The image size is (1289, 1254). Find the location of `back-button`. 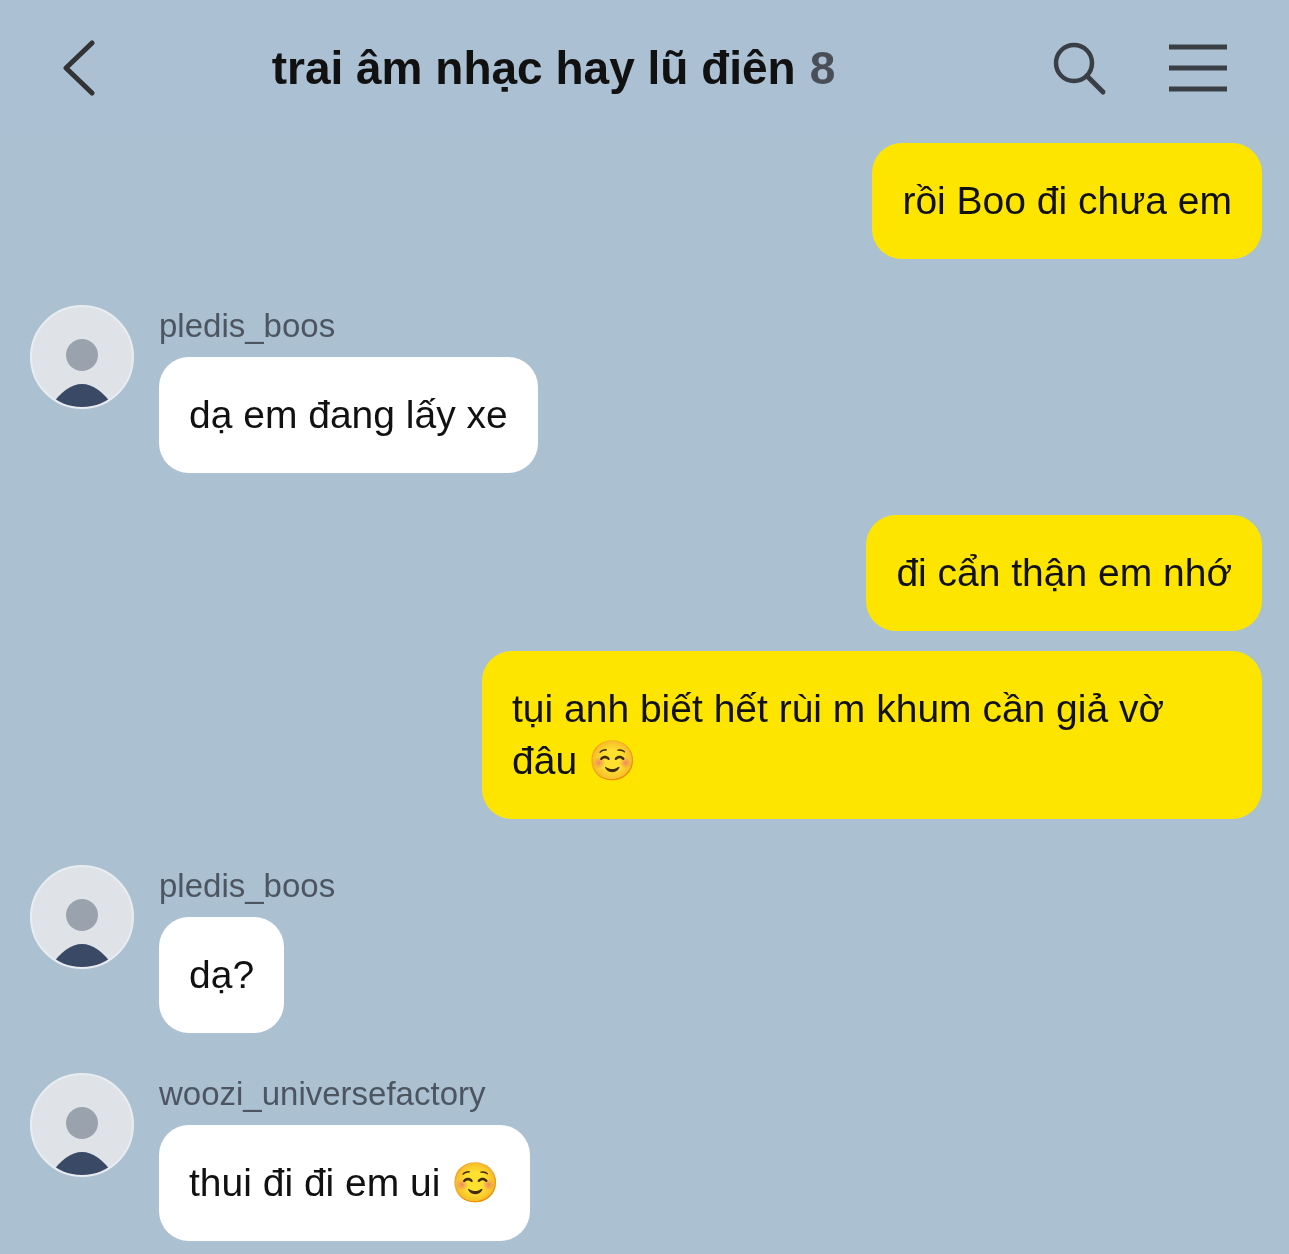

back-button is located at coordinates (78, 67).